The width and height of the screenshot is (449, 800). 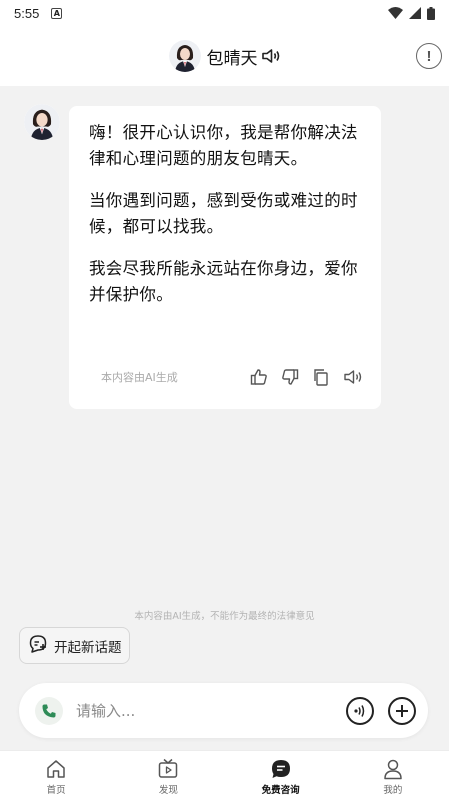 What do you see at coordinates (56, 790) in the screenshot?
I see `tab-label: 首页` at bounding box center [56, 790].